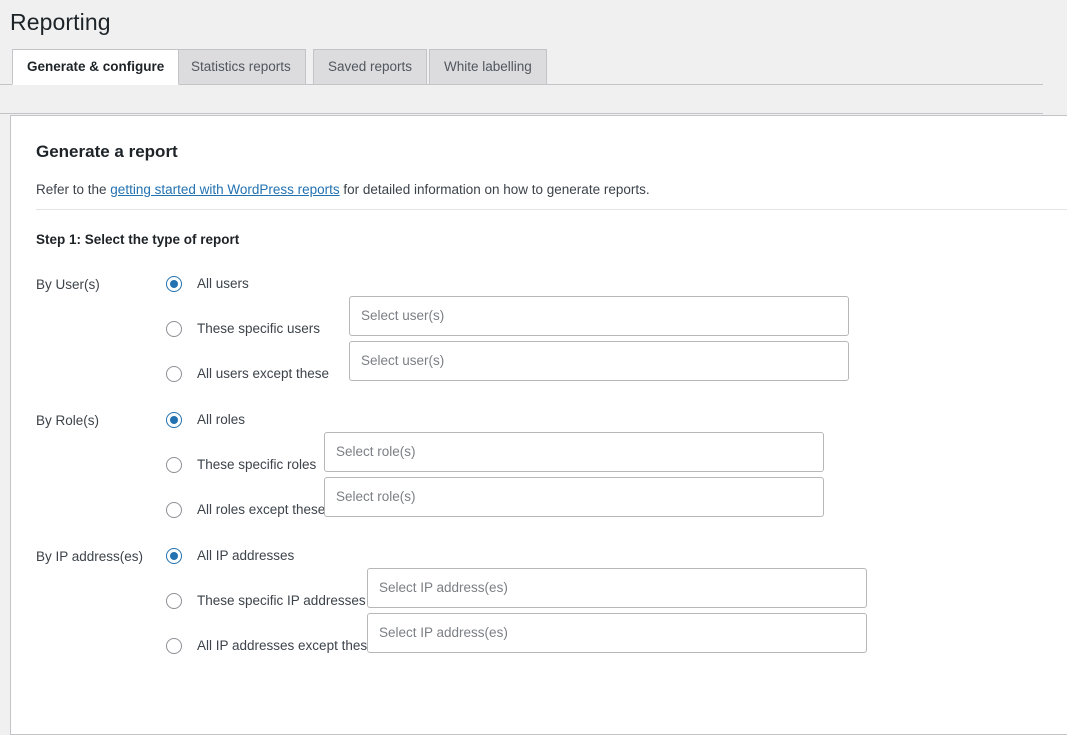 This screenshot has height=735, width=1067. What do you see at coordinates (551, 209) in the screenshot?
I see `section-divider` at bounding box center [551, 209].